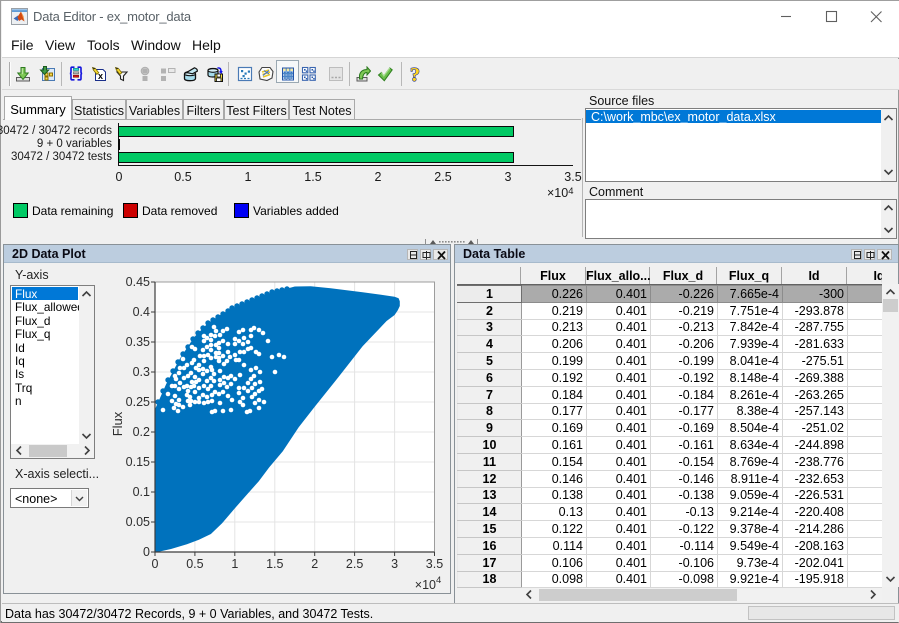 This screenshot has height=623, width=899. I want to click on svg-text: 0.3, so click(141, 372).